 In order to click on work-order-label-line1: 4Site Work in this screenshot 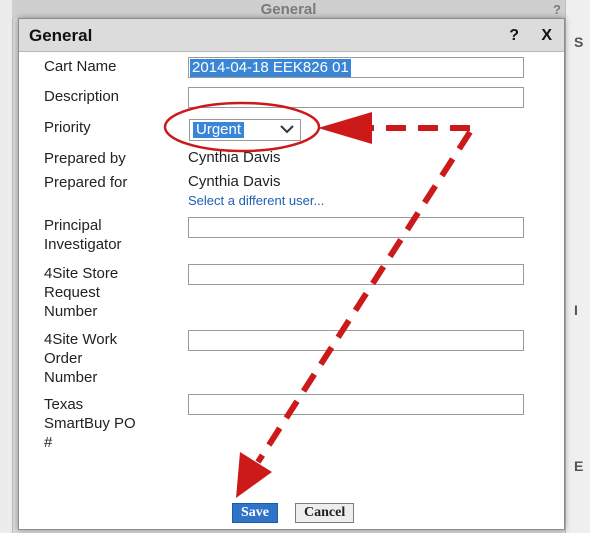, I will do `click(81, 339)`.